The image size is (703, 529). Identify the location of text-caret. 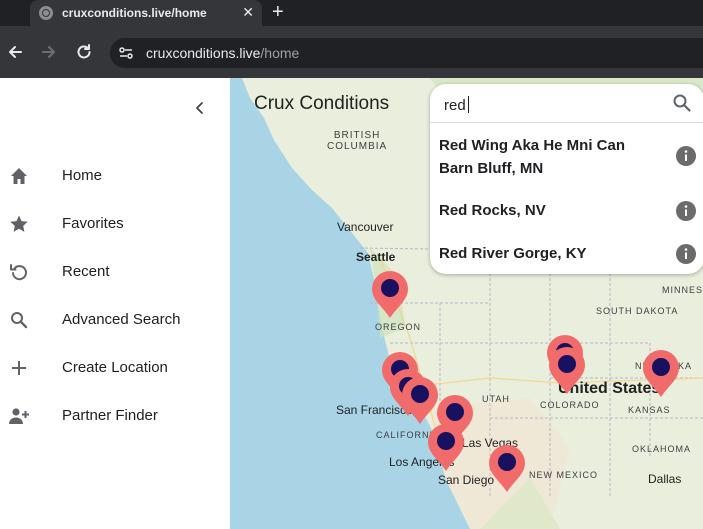
(468, 104).